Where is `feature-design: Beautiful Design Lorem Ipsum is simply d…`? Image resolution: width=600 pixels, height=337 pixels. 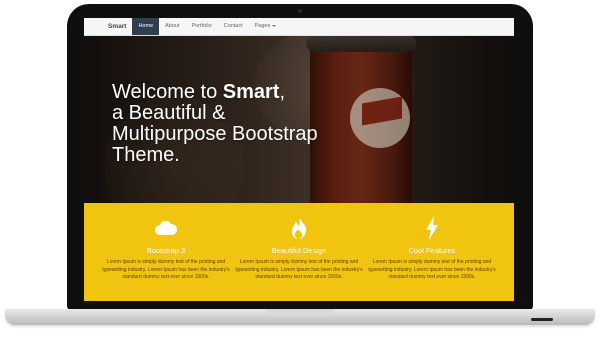
feature-design: Beautiful Design Lorem Ipsum is simply d… is located at coordinates (299, 252).